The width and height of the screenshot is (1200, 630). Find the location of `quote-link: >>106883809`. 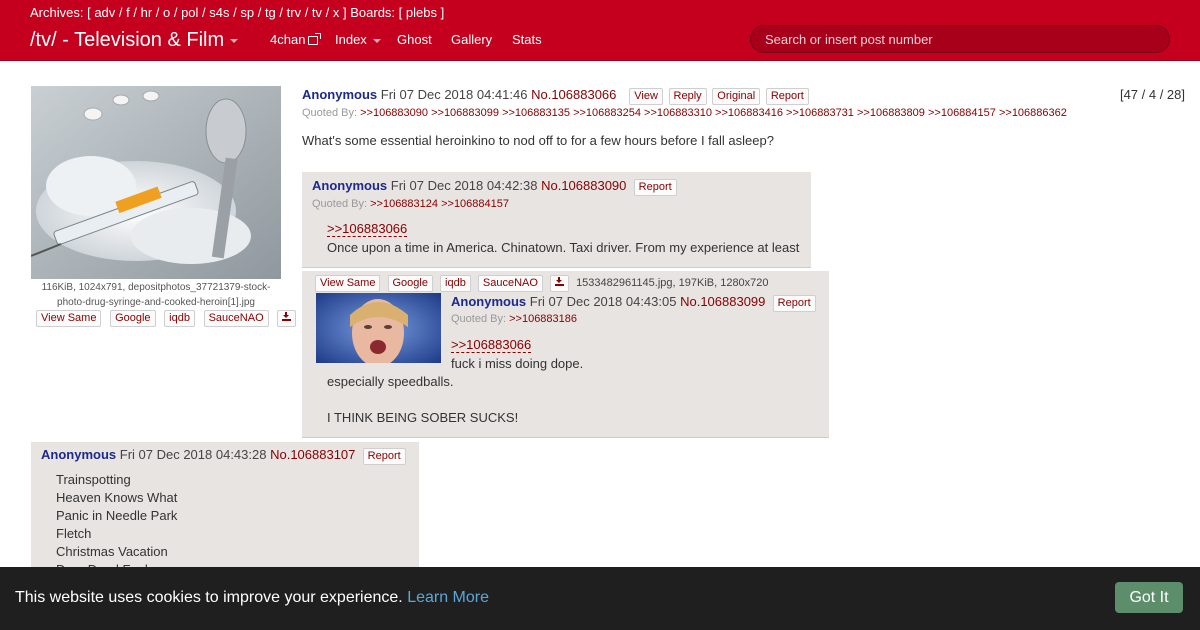

quote-link: >>106883809 is located at coordinates (891, 113).